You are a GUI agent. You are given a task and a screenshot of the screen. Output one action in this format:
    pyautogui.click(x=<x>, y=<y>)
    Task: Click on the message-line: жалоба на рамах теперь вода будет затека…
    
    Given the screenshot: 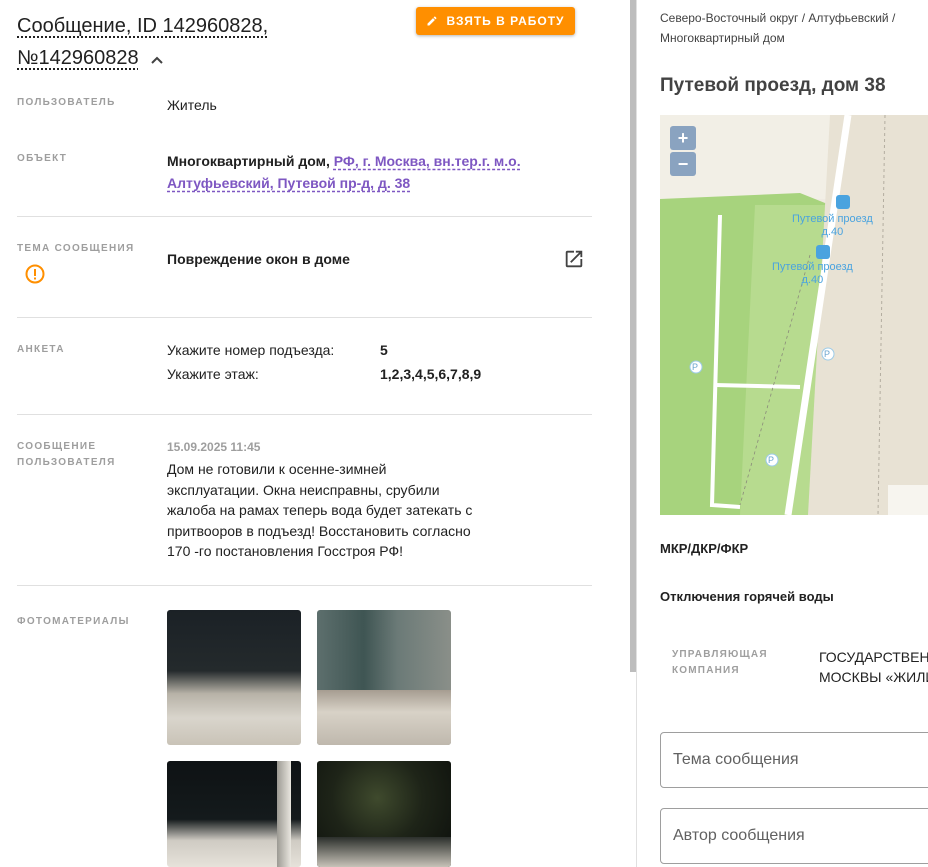 What is the action you would take?
    pyautogui.click(x=320, y=510)
    